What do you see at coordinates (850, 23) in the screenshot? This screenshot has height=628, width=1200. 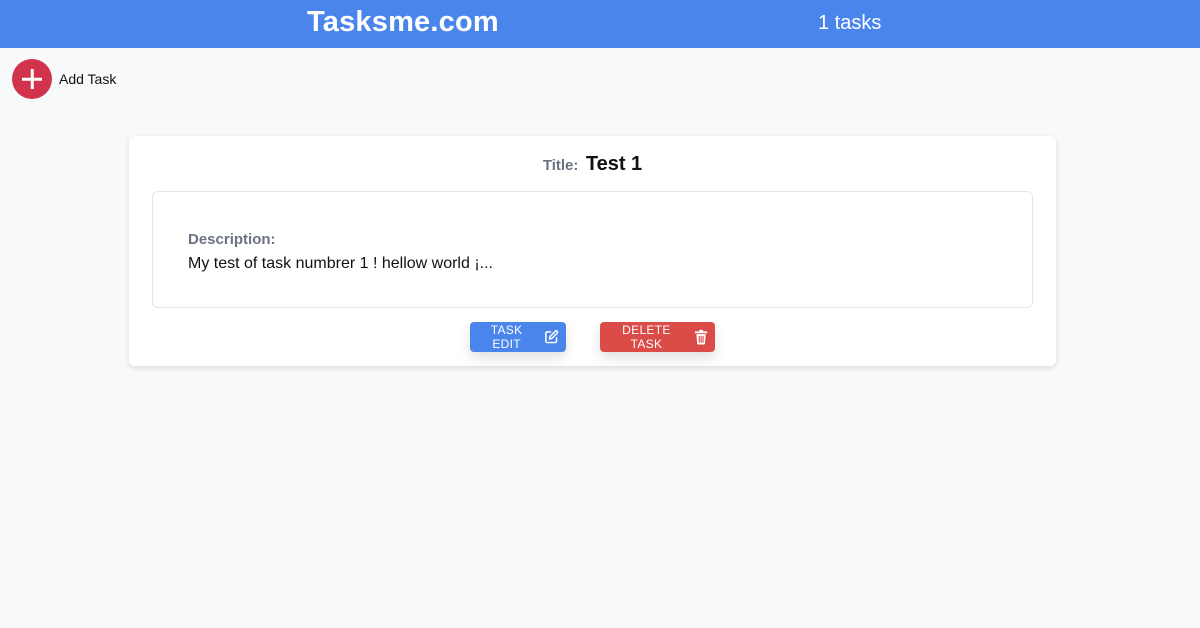 I see `task-count: 1 tasks` at bounding box center [850, 23].